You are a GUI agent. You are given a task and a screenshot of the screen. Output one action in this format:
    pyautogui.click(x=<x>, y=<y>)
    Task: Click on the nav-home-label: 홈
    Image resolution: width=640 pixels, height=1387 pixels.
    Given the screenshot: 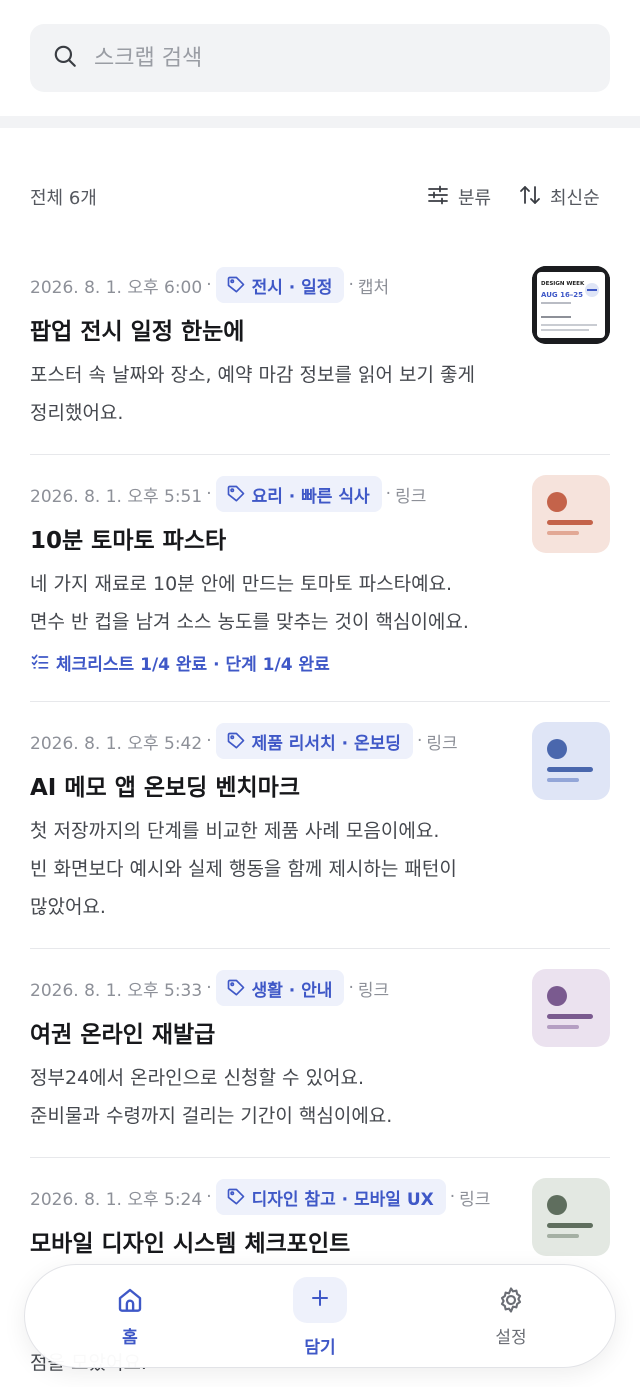 What is the action you would take?
    pyautogui.click(x=130, y=1338)
    